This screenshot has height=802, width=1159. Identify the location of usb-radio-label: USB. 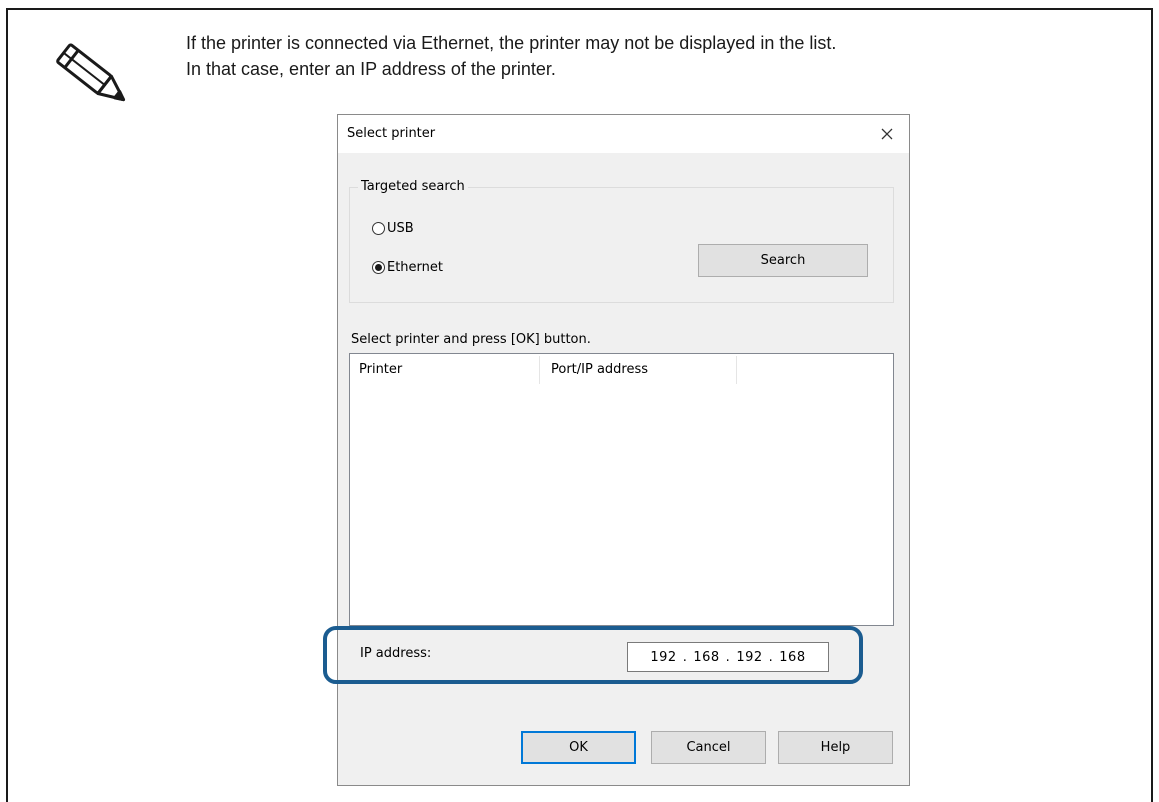
(400, 228).